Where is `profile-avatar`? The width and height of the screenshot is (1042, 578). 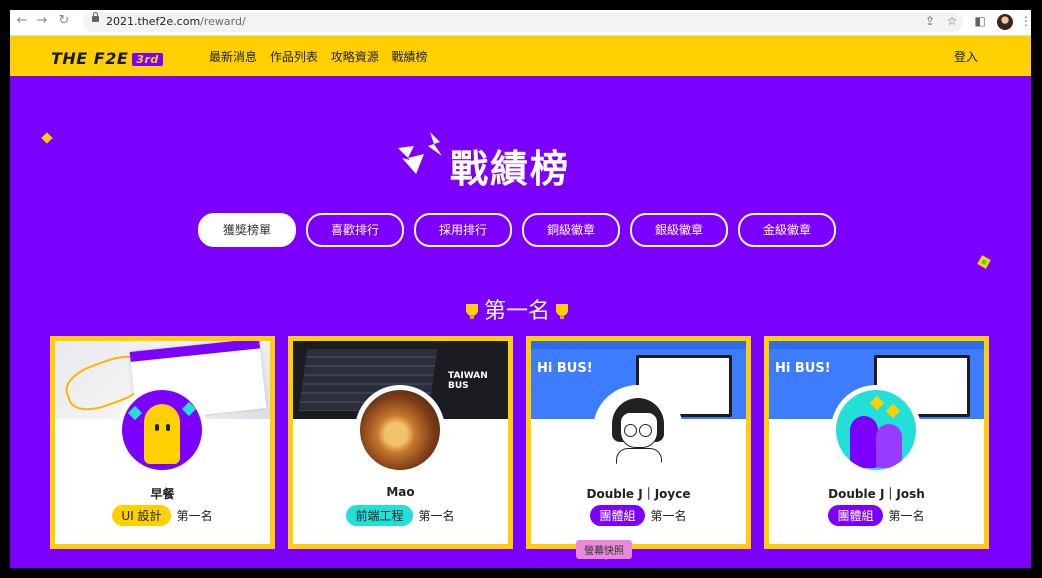
profile-avatar is located at coordinates (1005, 22).